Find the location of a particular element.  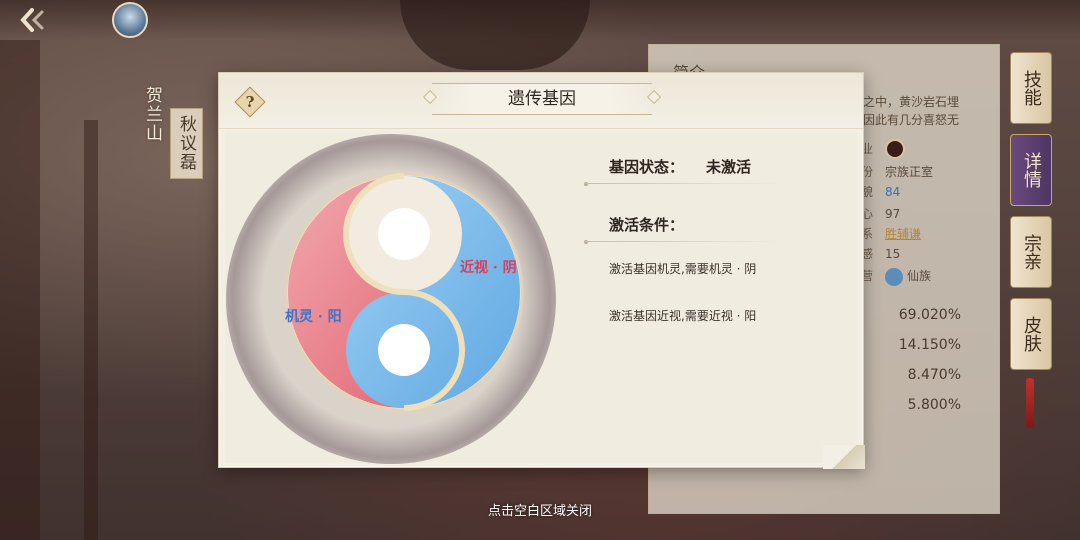

location-label: 贺兰山 is located at coordinates (152, 114).